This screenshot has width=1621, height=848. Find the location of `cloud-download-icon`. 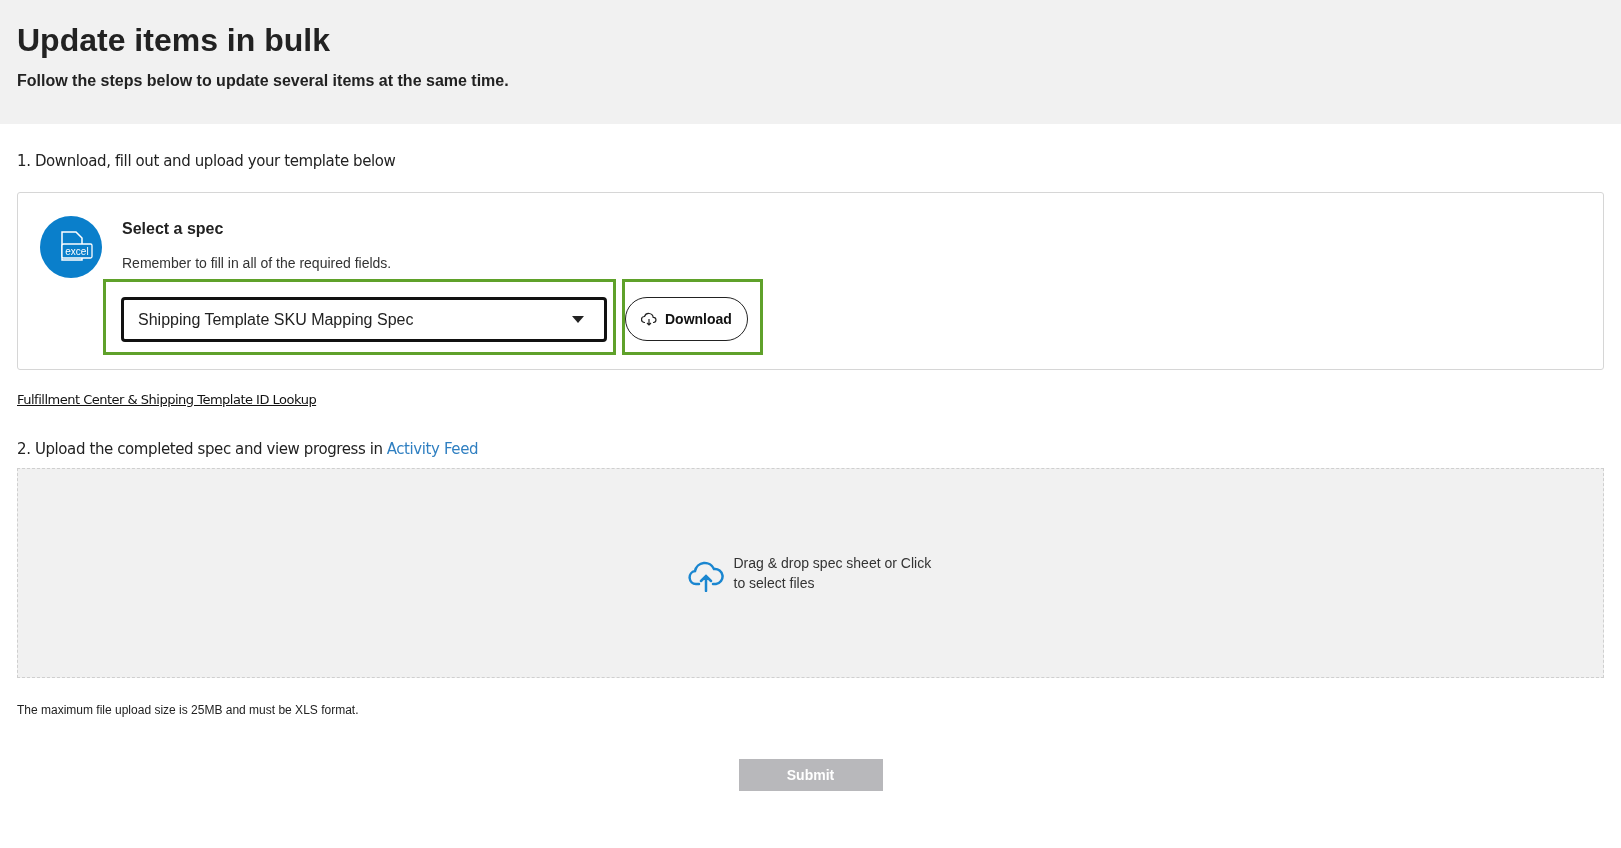

cloud-download-icon is located at coordinates (649, 319).